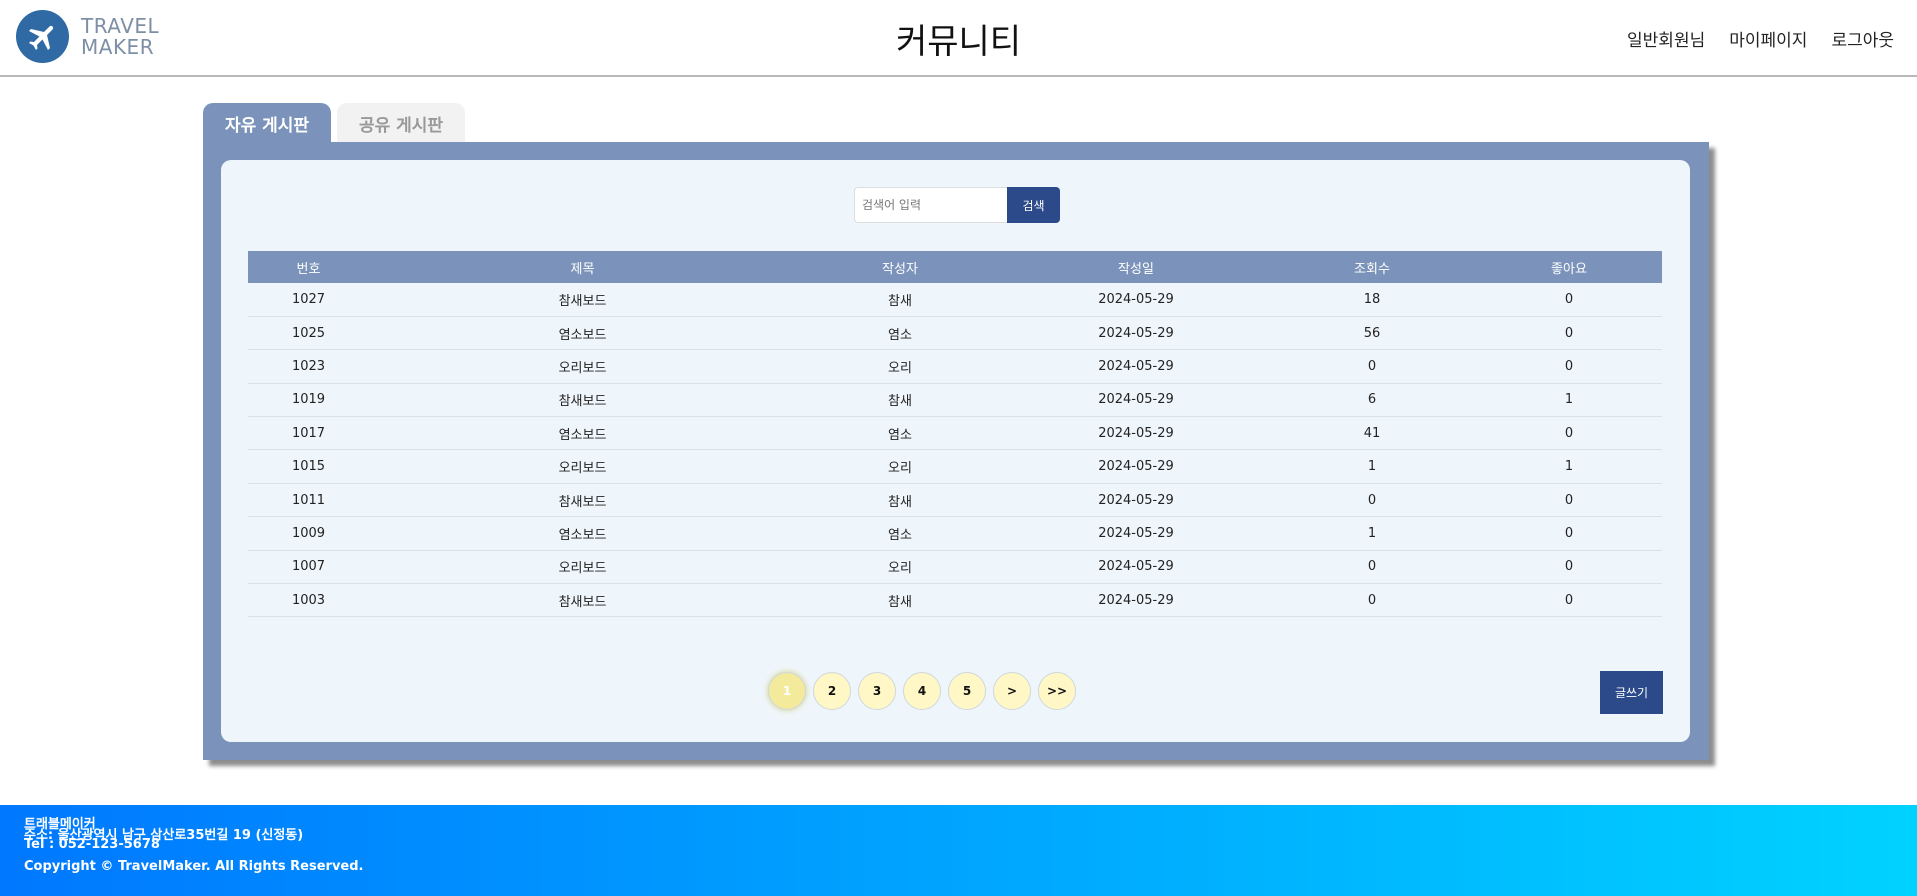 This screenshot has height=896, width=1917. Describe the element at coordinates (1666, 38) in the screenshot. I see `nav-member: 일반회원님` at that location.